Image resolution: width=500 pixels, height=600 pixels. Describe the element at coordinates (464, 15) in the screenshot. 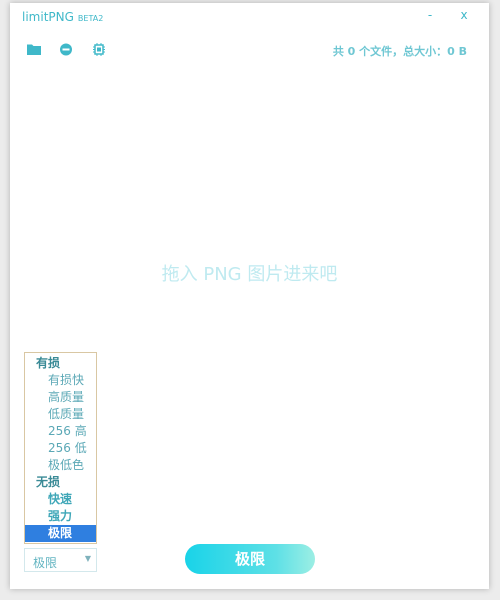

I see `close-button: x` at that location.